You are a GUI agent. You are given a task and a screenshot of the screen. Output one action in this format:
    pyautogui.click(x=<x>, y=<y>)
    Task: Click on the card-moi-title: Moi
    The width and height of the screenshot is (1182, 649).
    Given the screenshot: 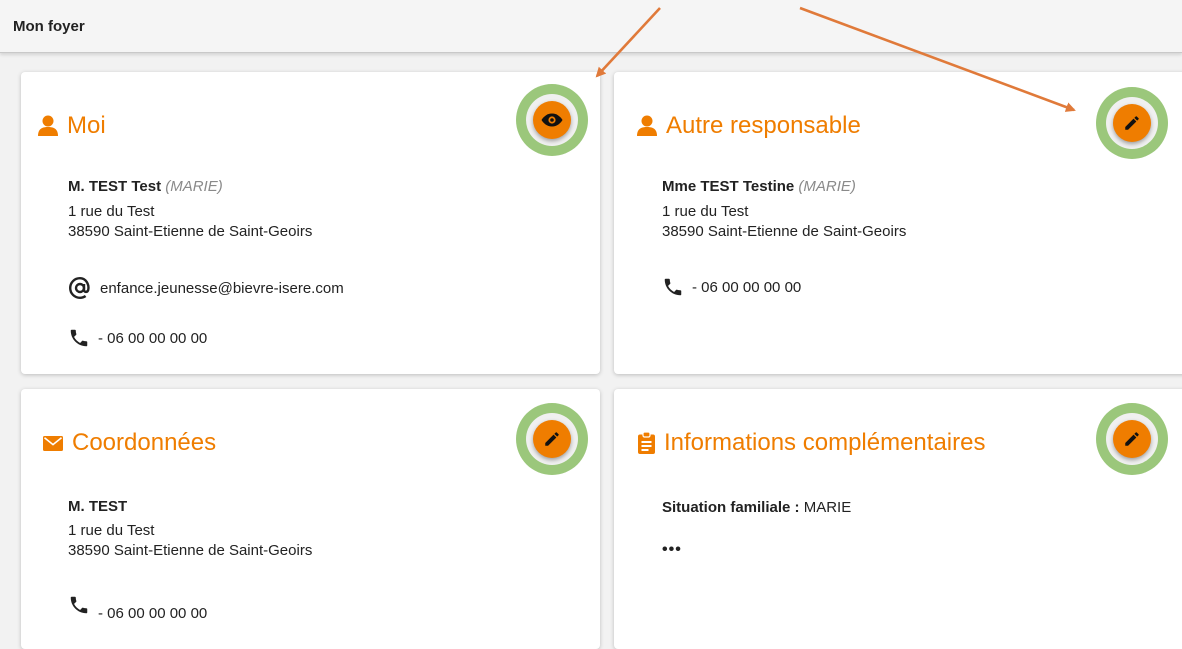 What is the action you would take?
    pyautogui.click(x=72, y=126)
    